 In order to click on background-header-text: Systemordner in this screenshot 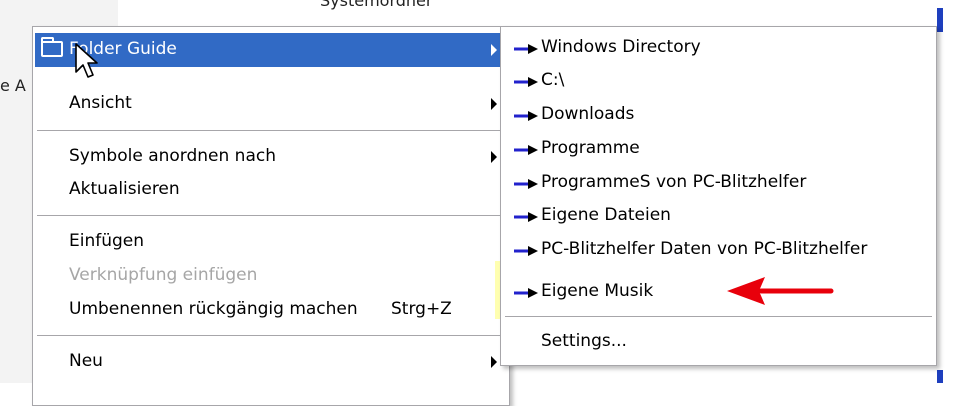, I will do `click(376, 5)`.